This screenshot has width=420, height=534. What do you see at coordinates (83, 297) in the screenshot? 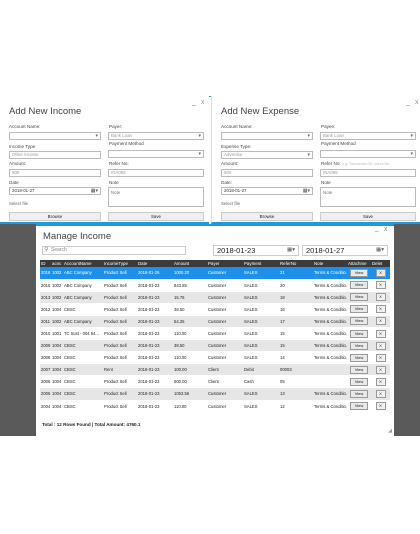
I see `table-cell: ABC Company` at bounding box center [83, 297].